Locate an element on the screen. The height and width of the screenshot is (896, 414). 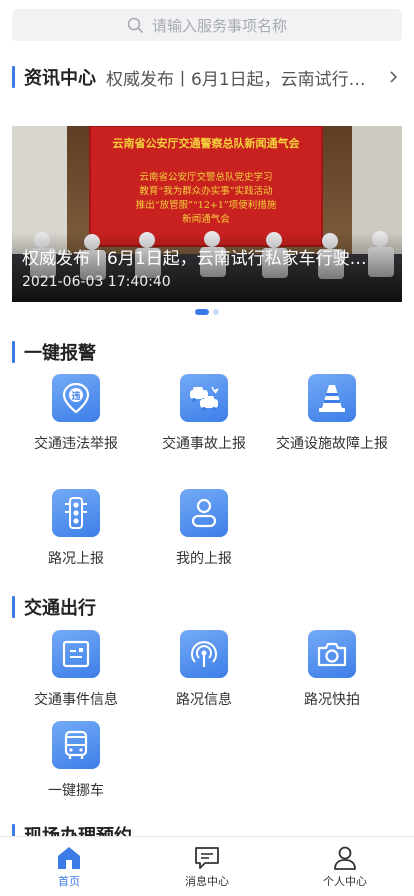
search-input: 请输入服务事项名称 is located at coordinates (207, 25).